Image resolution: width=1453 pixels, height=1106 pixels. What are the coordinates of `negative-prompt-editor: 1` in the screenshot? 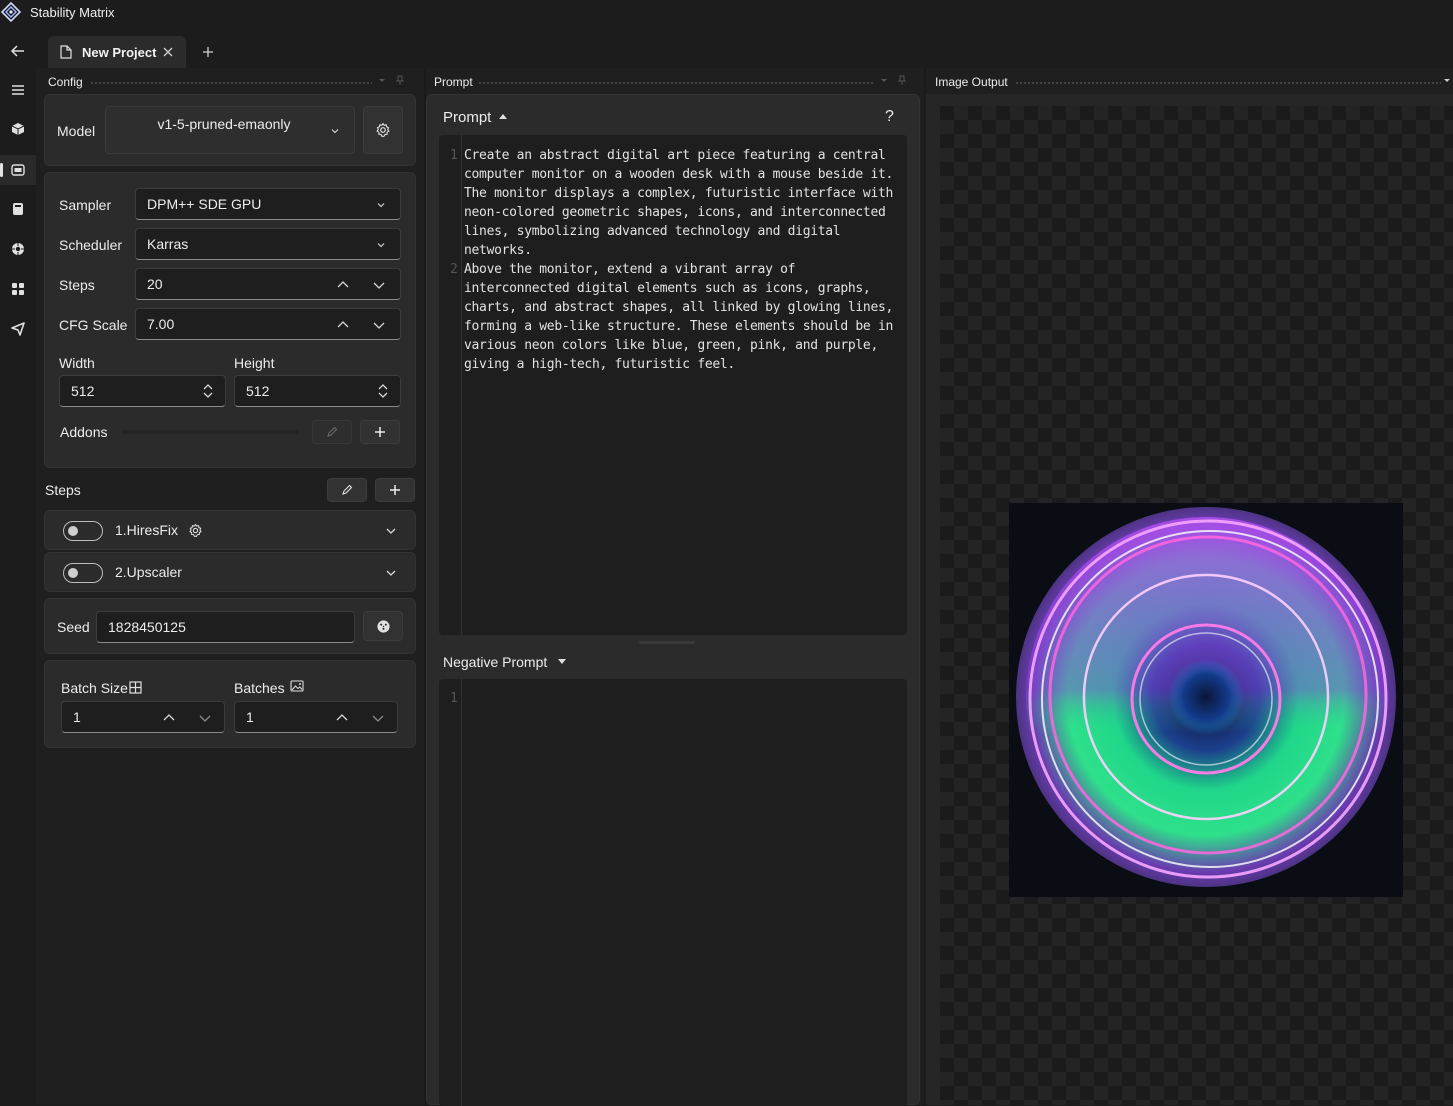 It's located at (673, 892).